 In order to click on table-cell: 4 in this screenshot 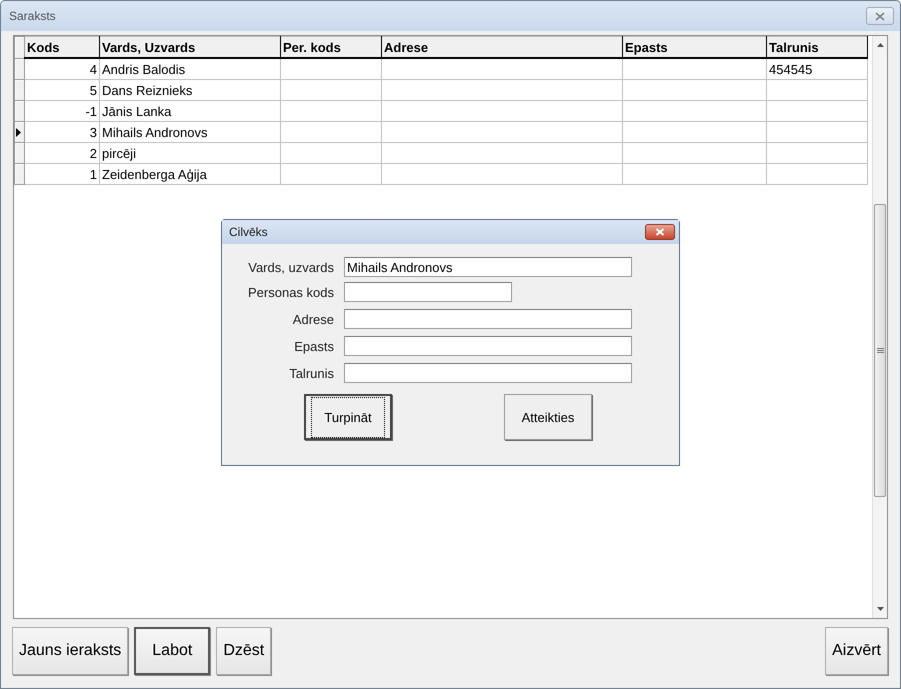, I will do `click(62, 69)`.